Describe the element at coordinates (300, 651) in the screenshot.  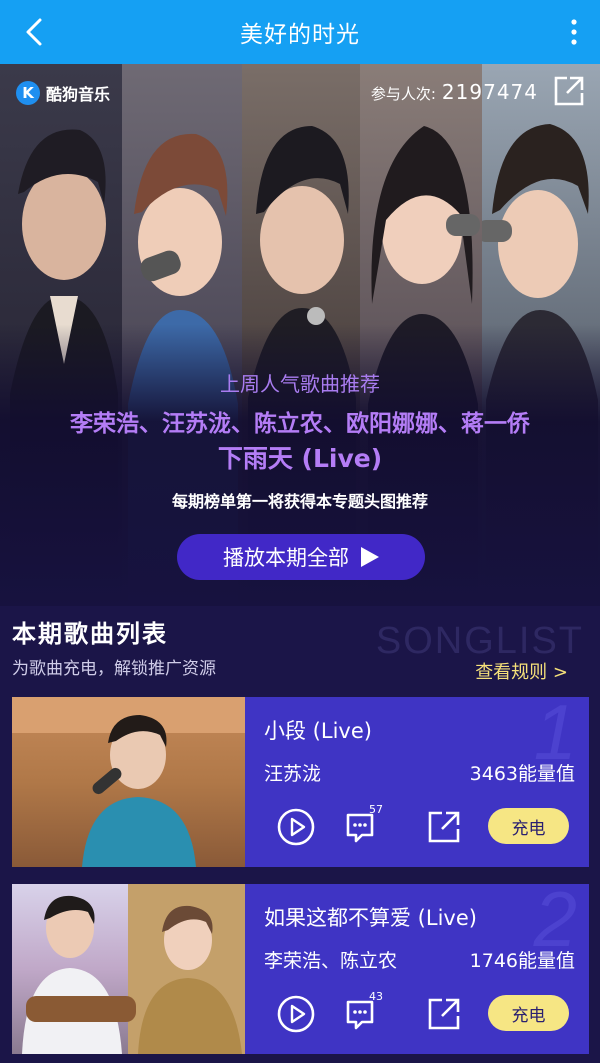
I see `songlist-header: SONGLIST 本期歌曲列表 为歌曲充电，解锁推广资源 查看规则 >` at that location.